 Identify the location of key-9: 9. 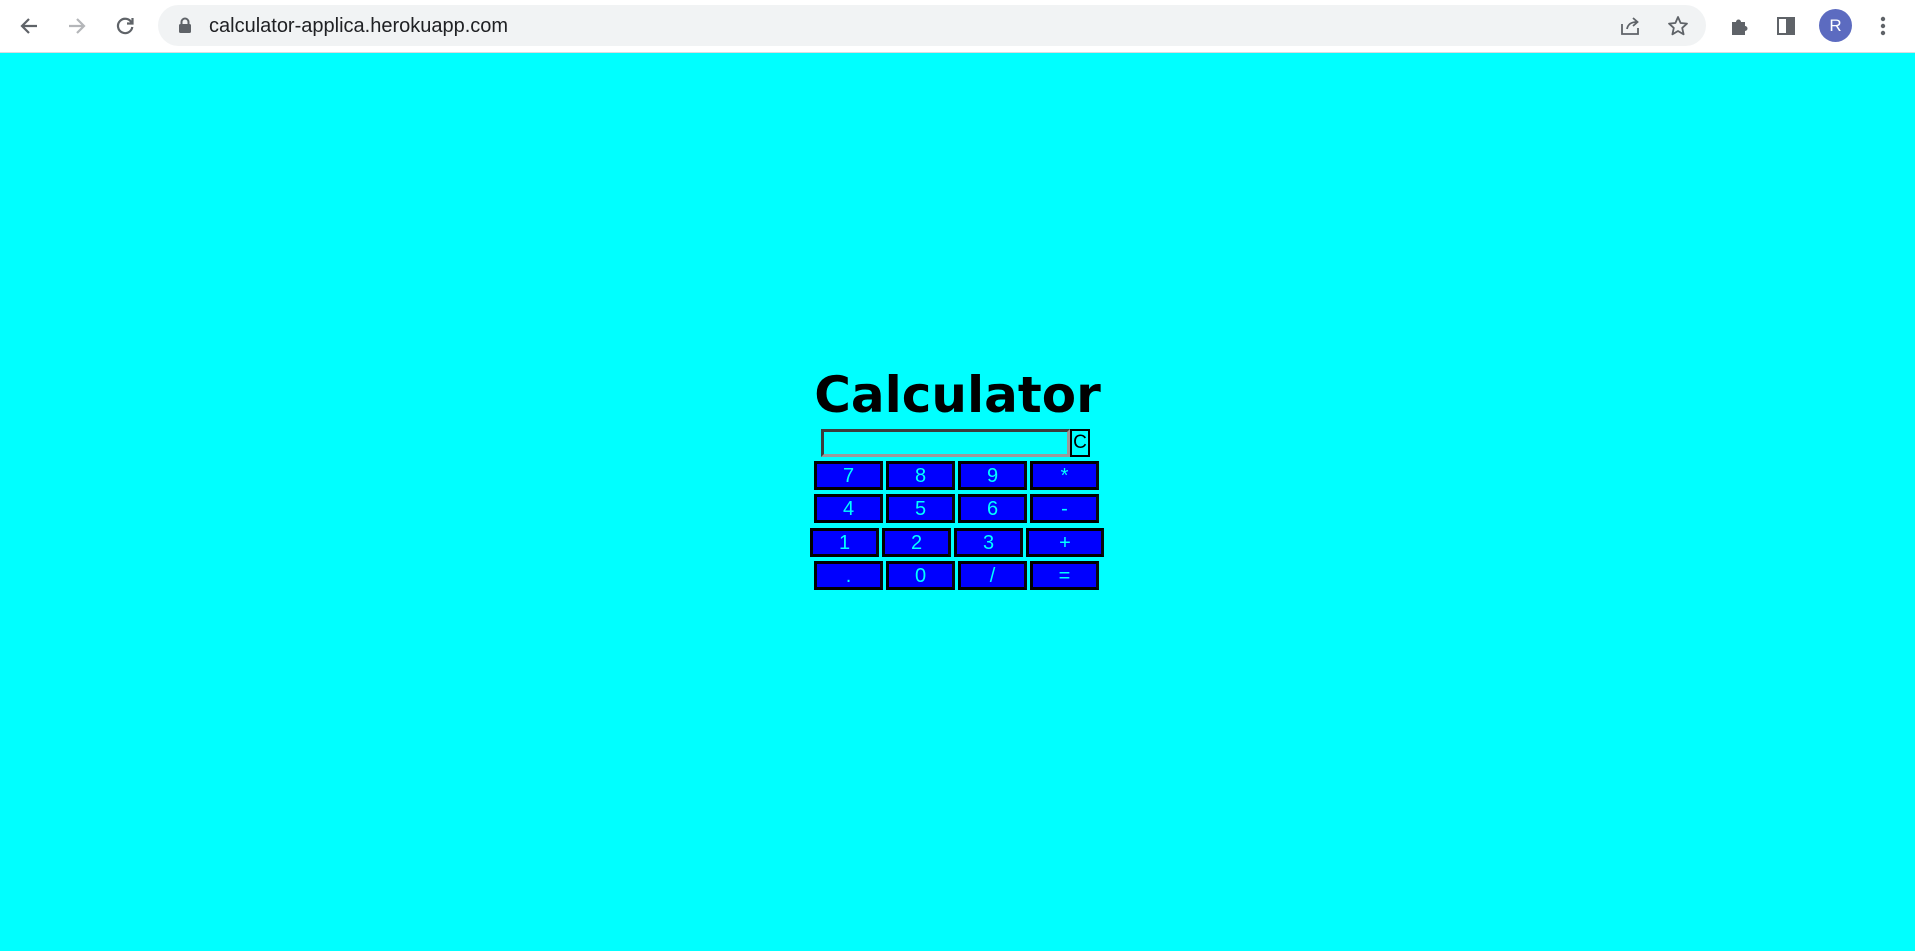
(992, 475).